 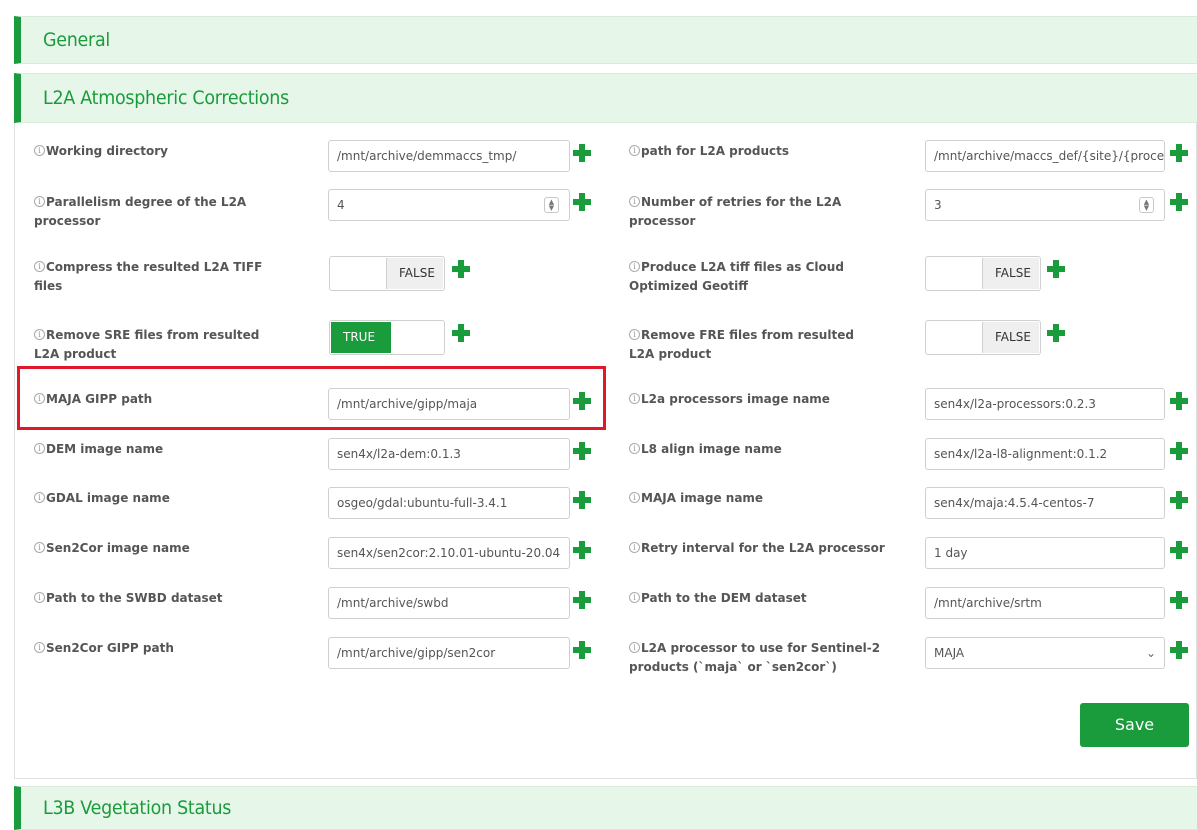 I want to click on retry-interval-label: i Retry interval for the L2A processor, so click(x=759, y=548).